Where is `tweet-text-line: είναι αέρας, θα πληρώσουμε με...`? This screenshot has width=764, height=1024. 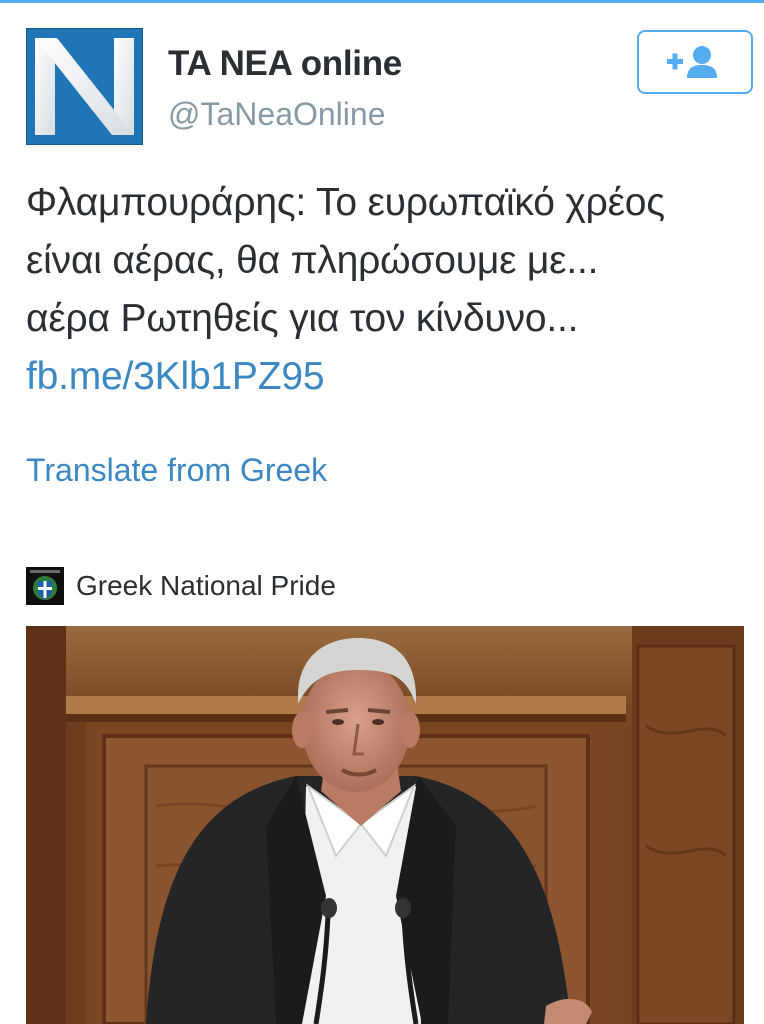
tweet-text-line: είναι αέρας, θα πληρώσουμε με... is located at coordinates (312, 260).